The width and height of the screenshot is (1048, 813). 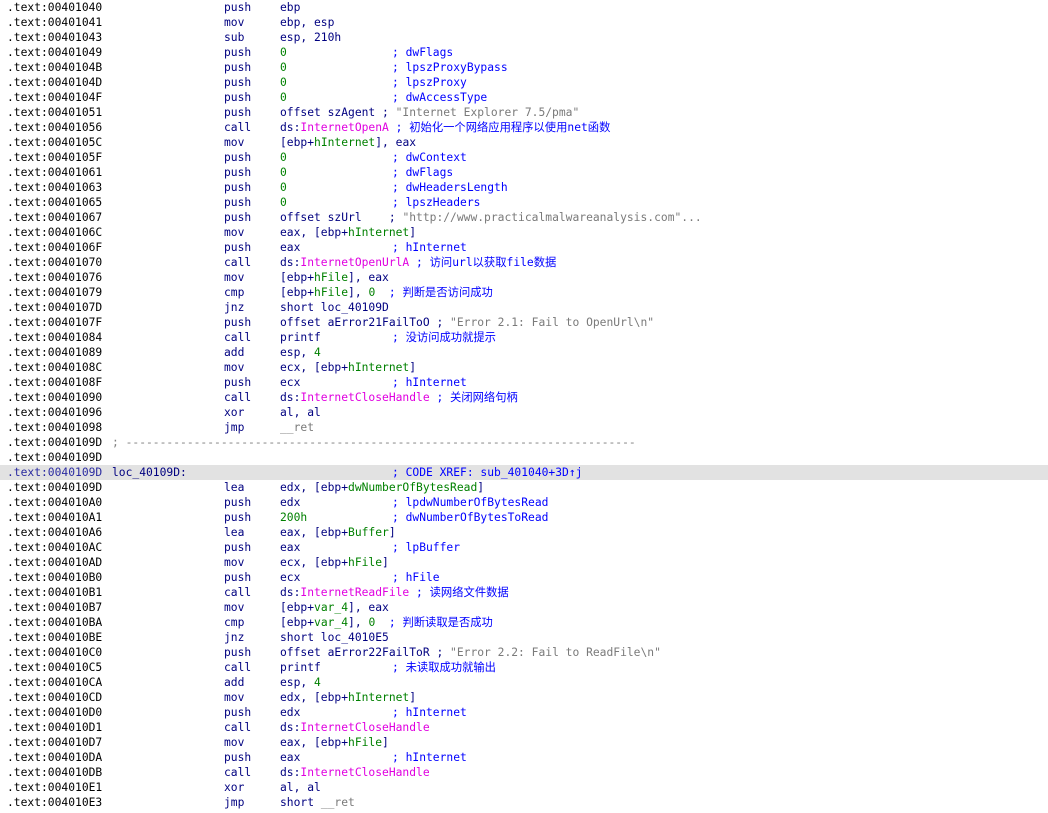 I want to click on code-line: .text:0040105F push 0 ; dwContext, so click(x=524, y=157).